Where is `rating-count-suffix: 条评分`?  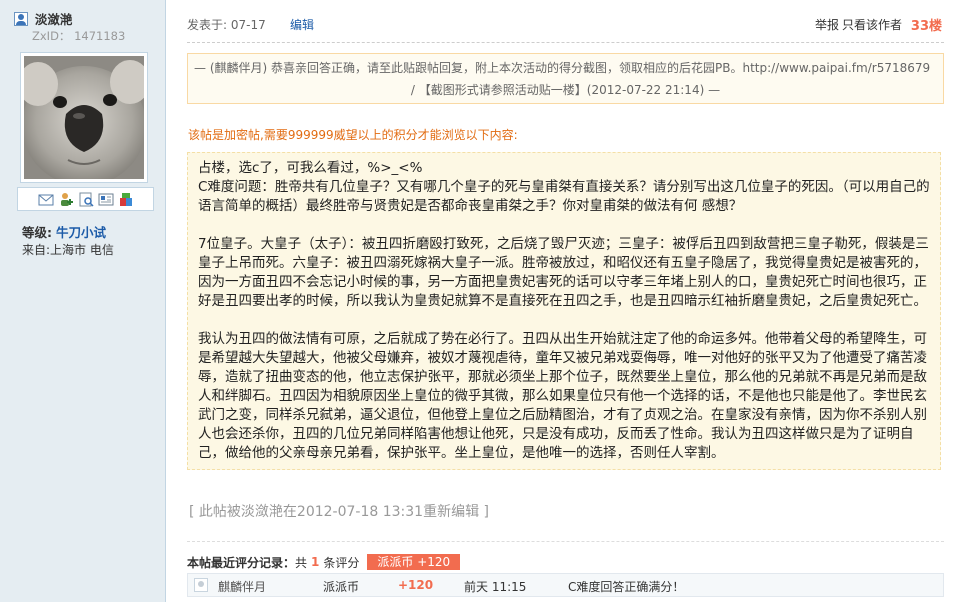 rating-count-suffix: 条评分 is located at coordinates (341, 562).